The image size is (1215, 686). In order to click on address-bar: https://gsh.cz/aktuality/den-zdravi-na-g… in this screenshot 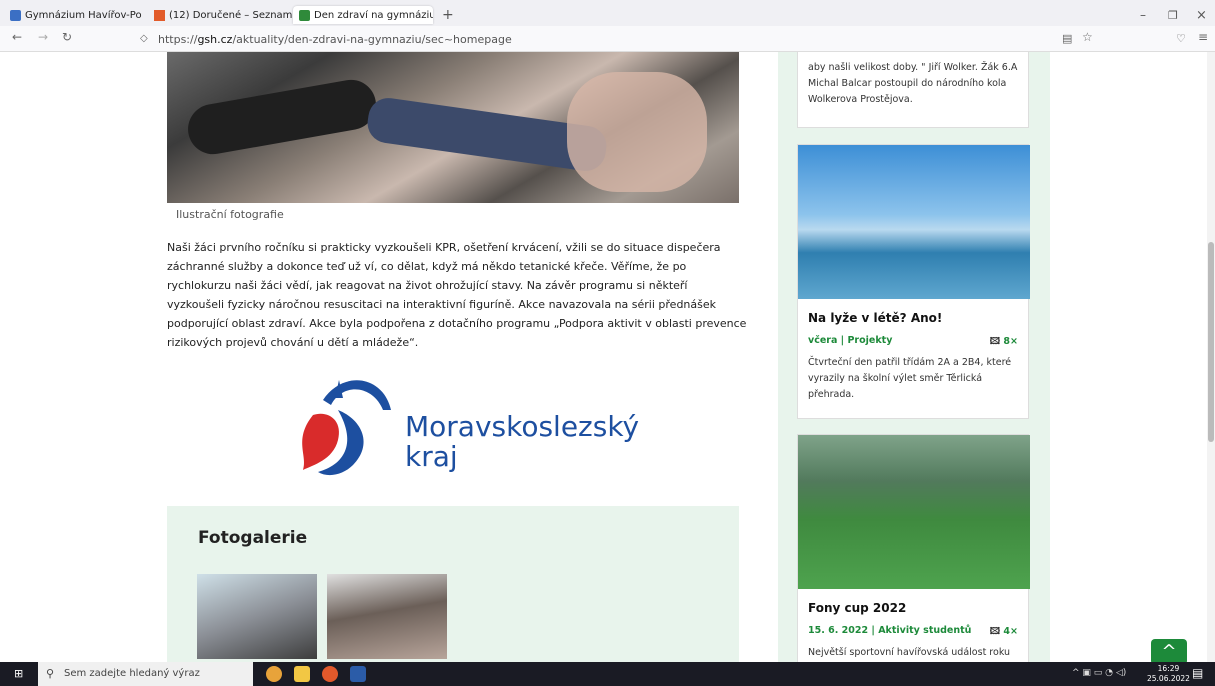, I will do `click(335, 39)`.